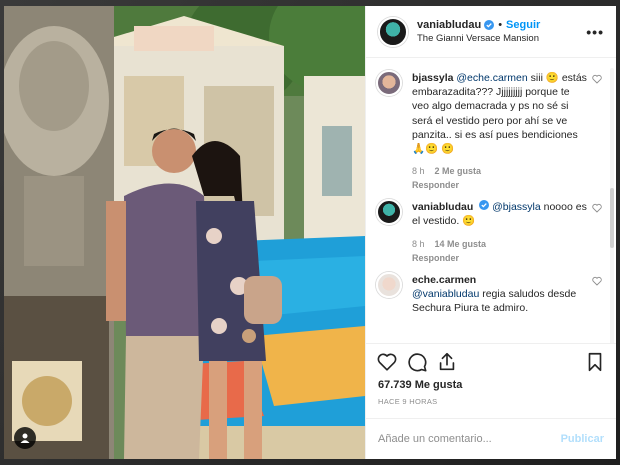  I want to click on comment-mention: @bjassyla, so click(516, 207).